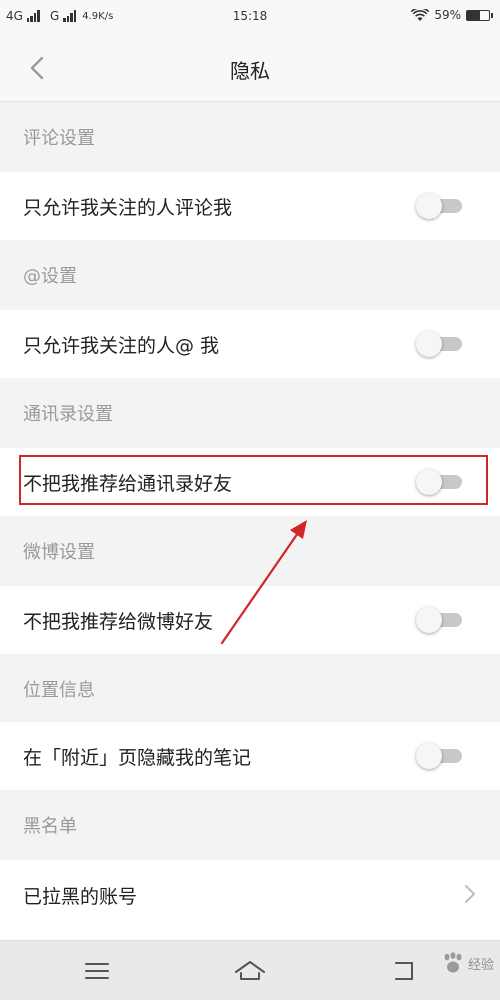  Describe the element at coordinates (97, 971) in the screenshot. I see `menu-icon` at that location.